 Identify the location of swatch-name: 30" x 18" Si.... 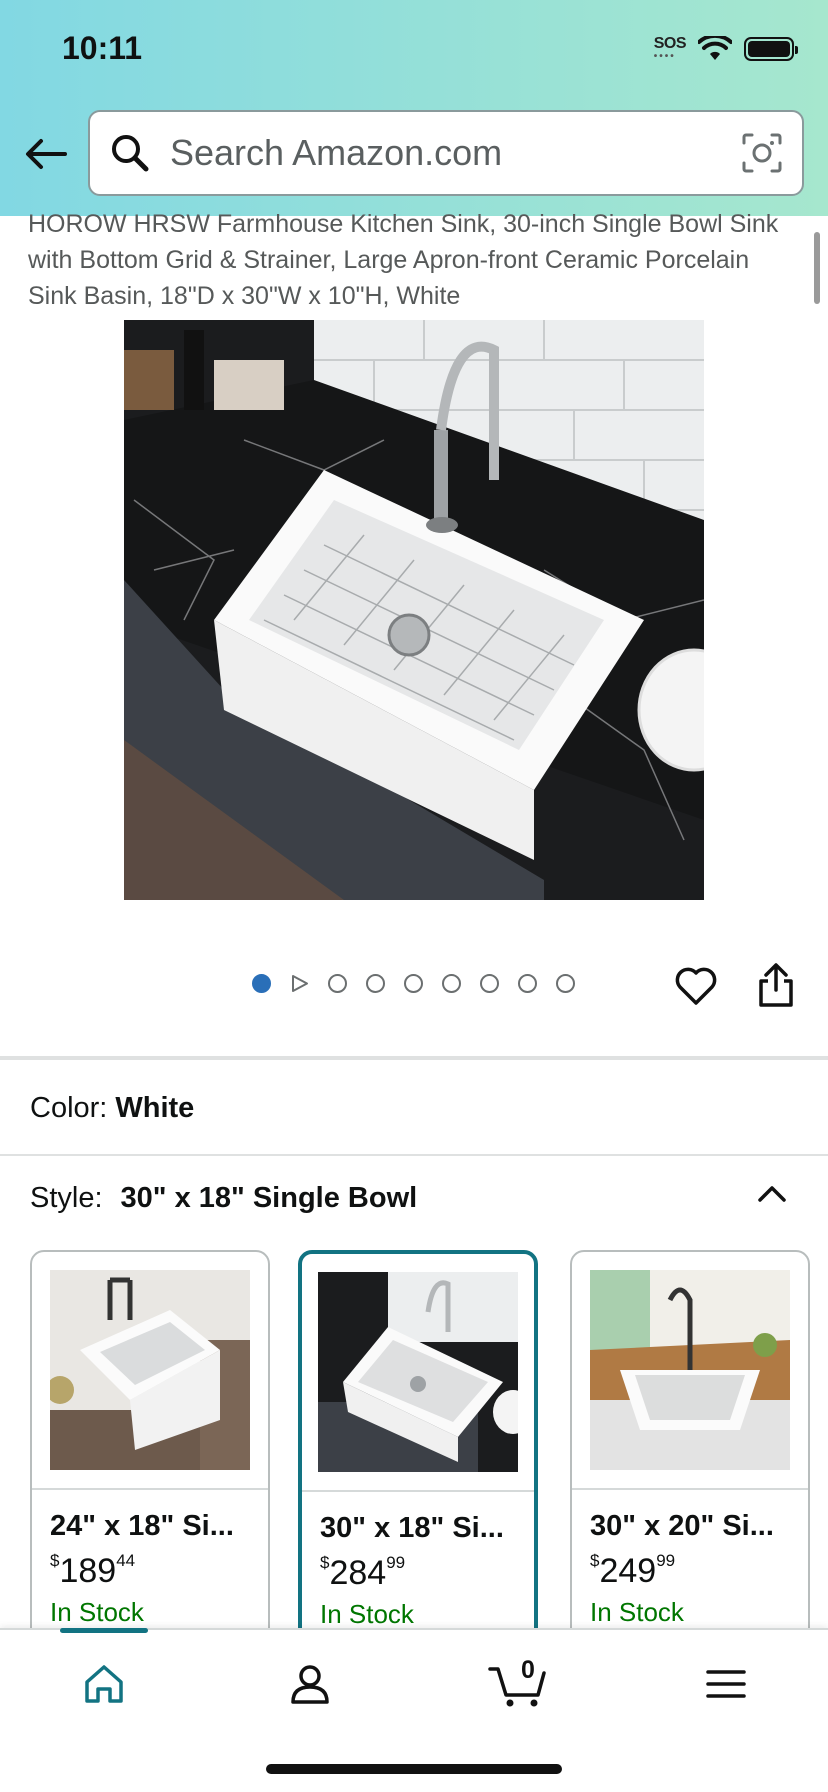
(412, 1528).